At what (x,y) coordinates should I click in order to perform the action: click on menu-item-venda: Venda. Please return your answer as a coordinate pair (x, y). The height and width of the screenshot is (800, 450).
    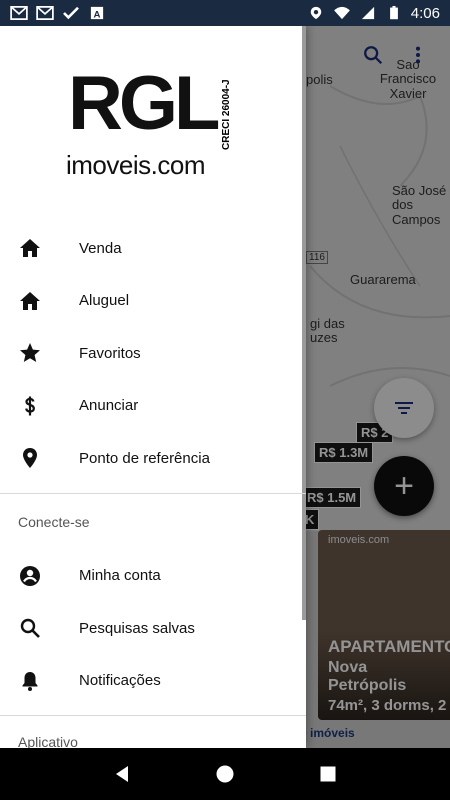
    Looking at the image, I should click on (153, 248).